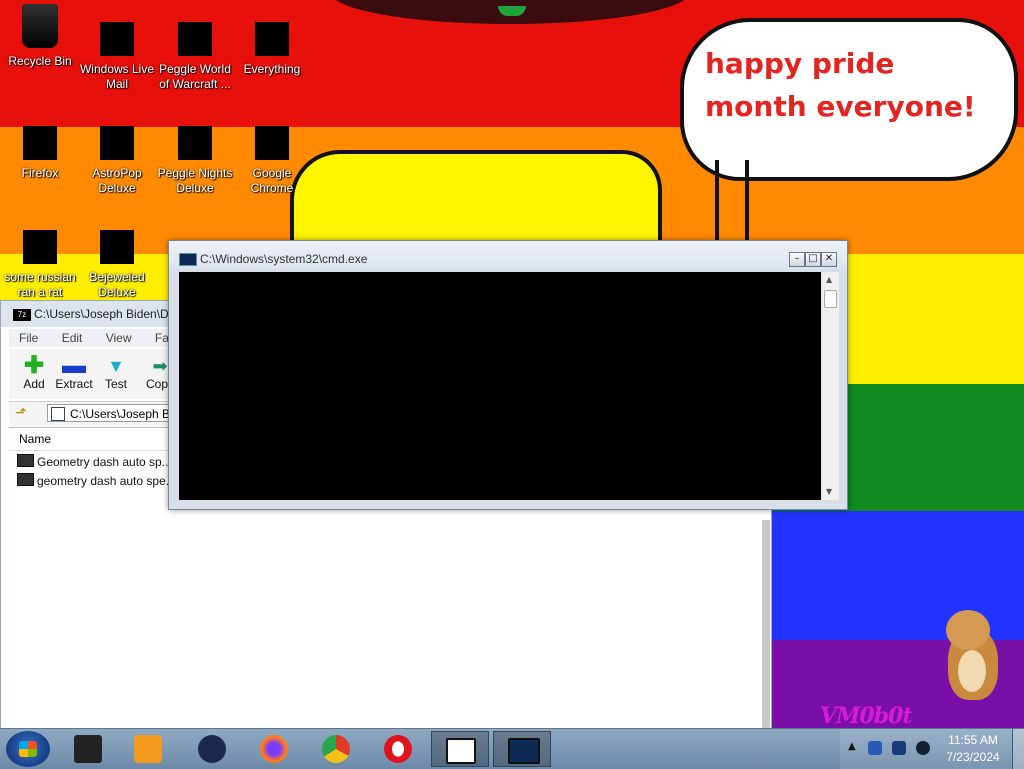 This screenshot has height=769, width=1024. Describe the element at coordinates (508, 255) in the screenshot. I see `cmd-title-bar: C:\Windows\system32\cmd.exe – □ ✕` at that location.